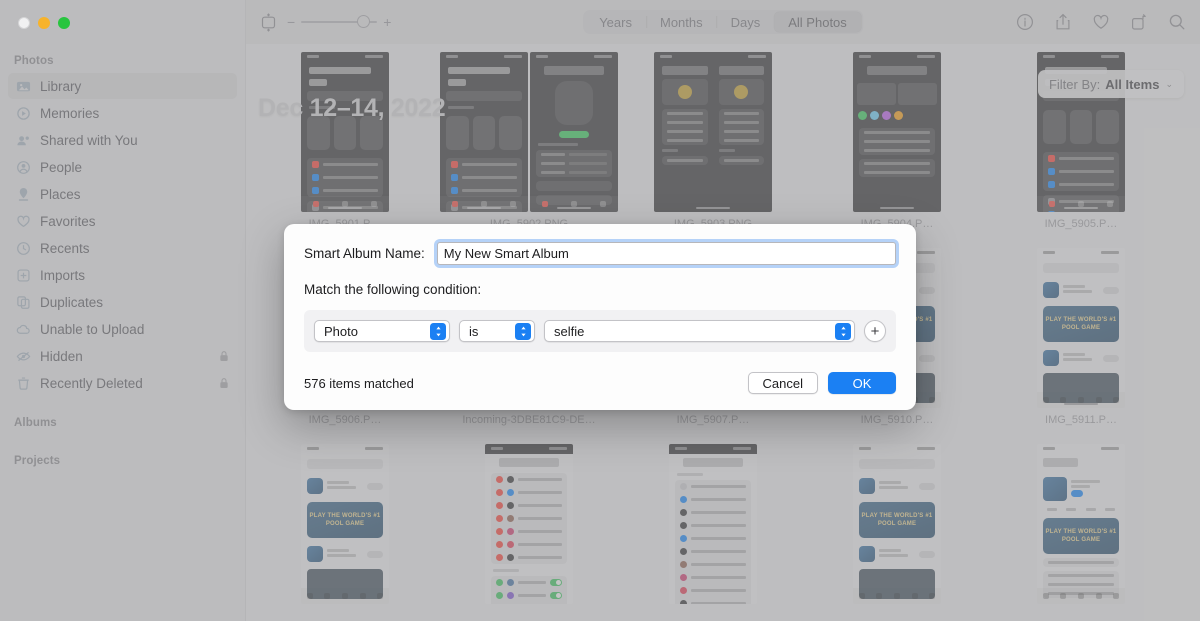 This screenshot has height=621, width=1200. I want to click on ok-button: OK, so click(862, 383).